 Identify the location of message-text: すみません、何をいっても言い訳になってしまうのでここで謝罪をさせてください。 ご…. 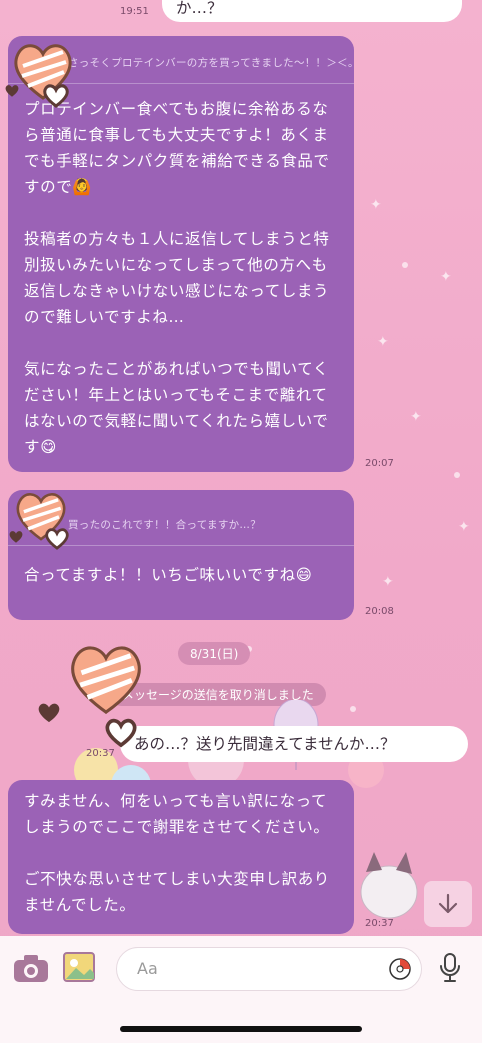
(177, 853).